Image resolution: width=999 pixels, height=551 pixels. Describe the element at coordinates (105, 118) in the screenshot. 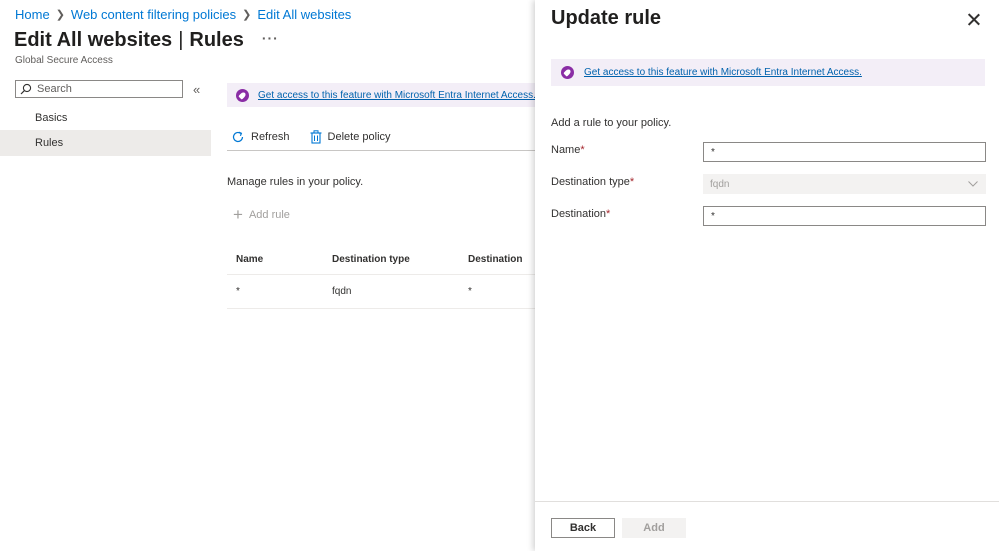

I see `nav-item-basics: Basics` at that location.